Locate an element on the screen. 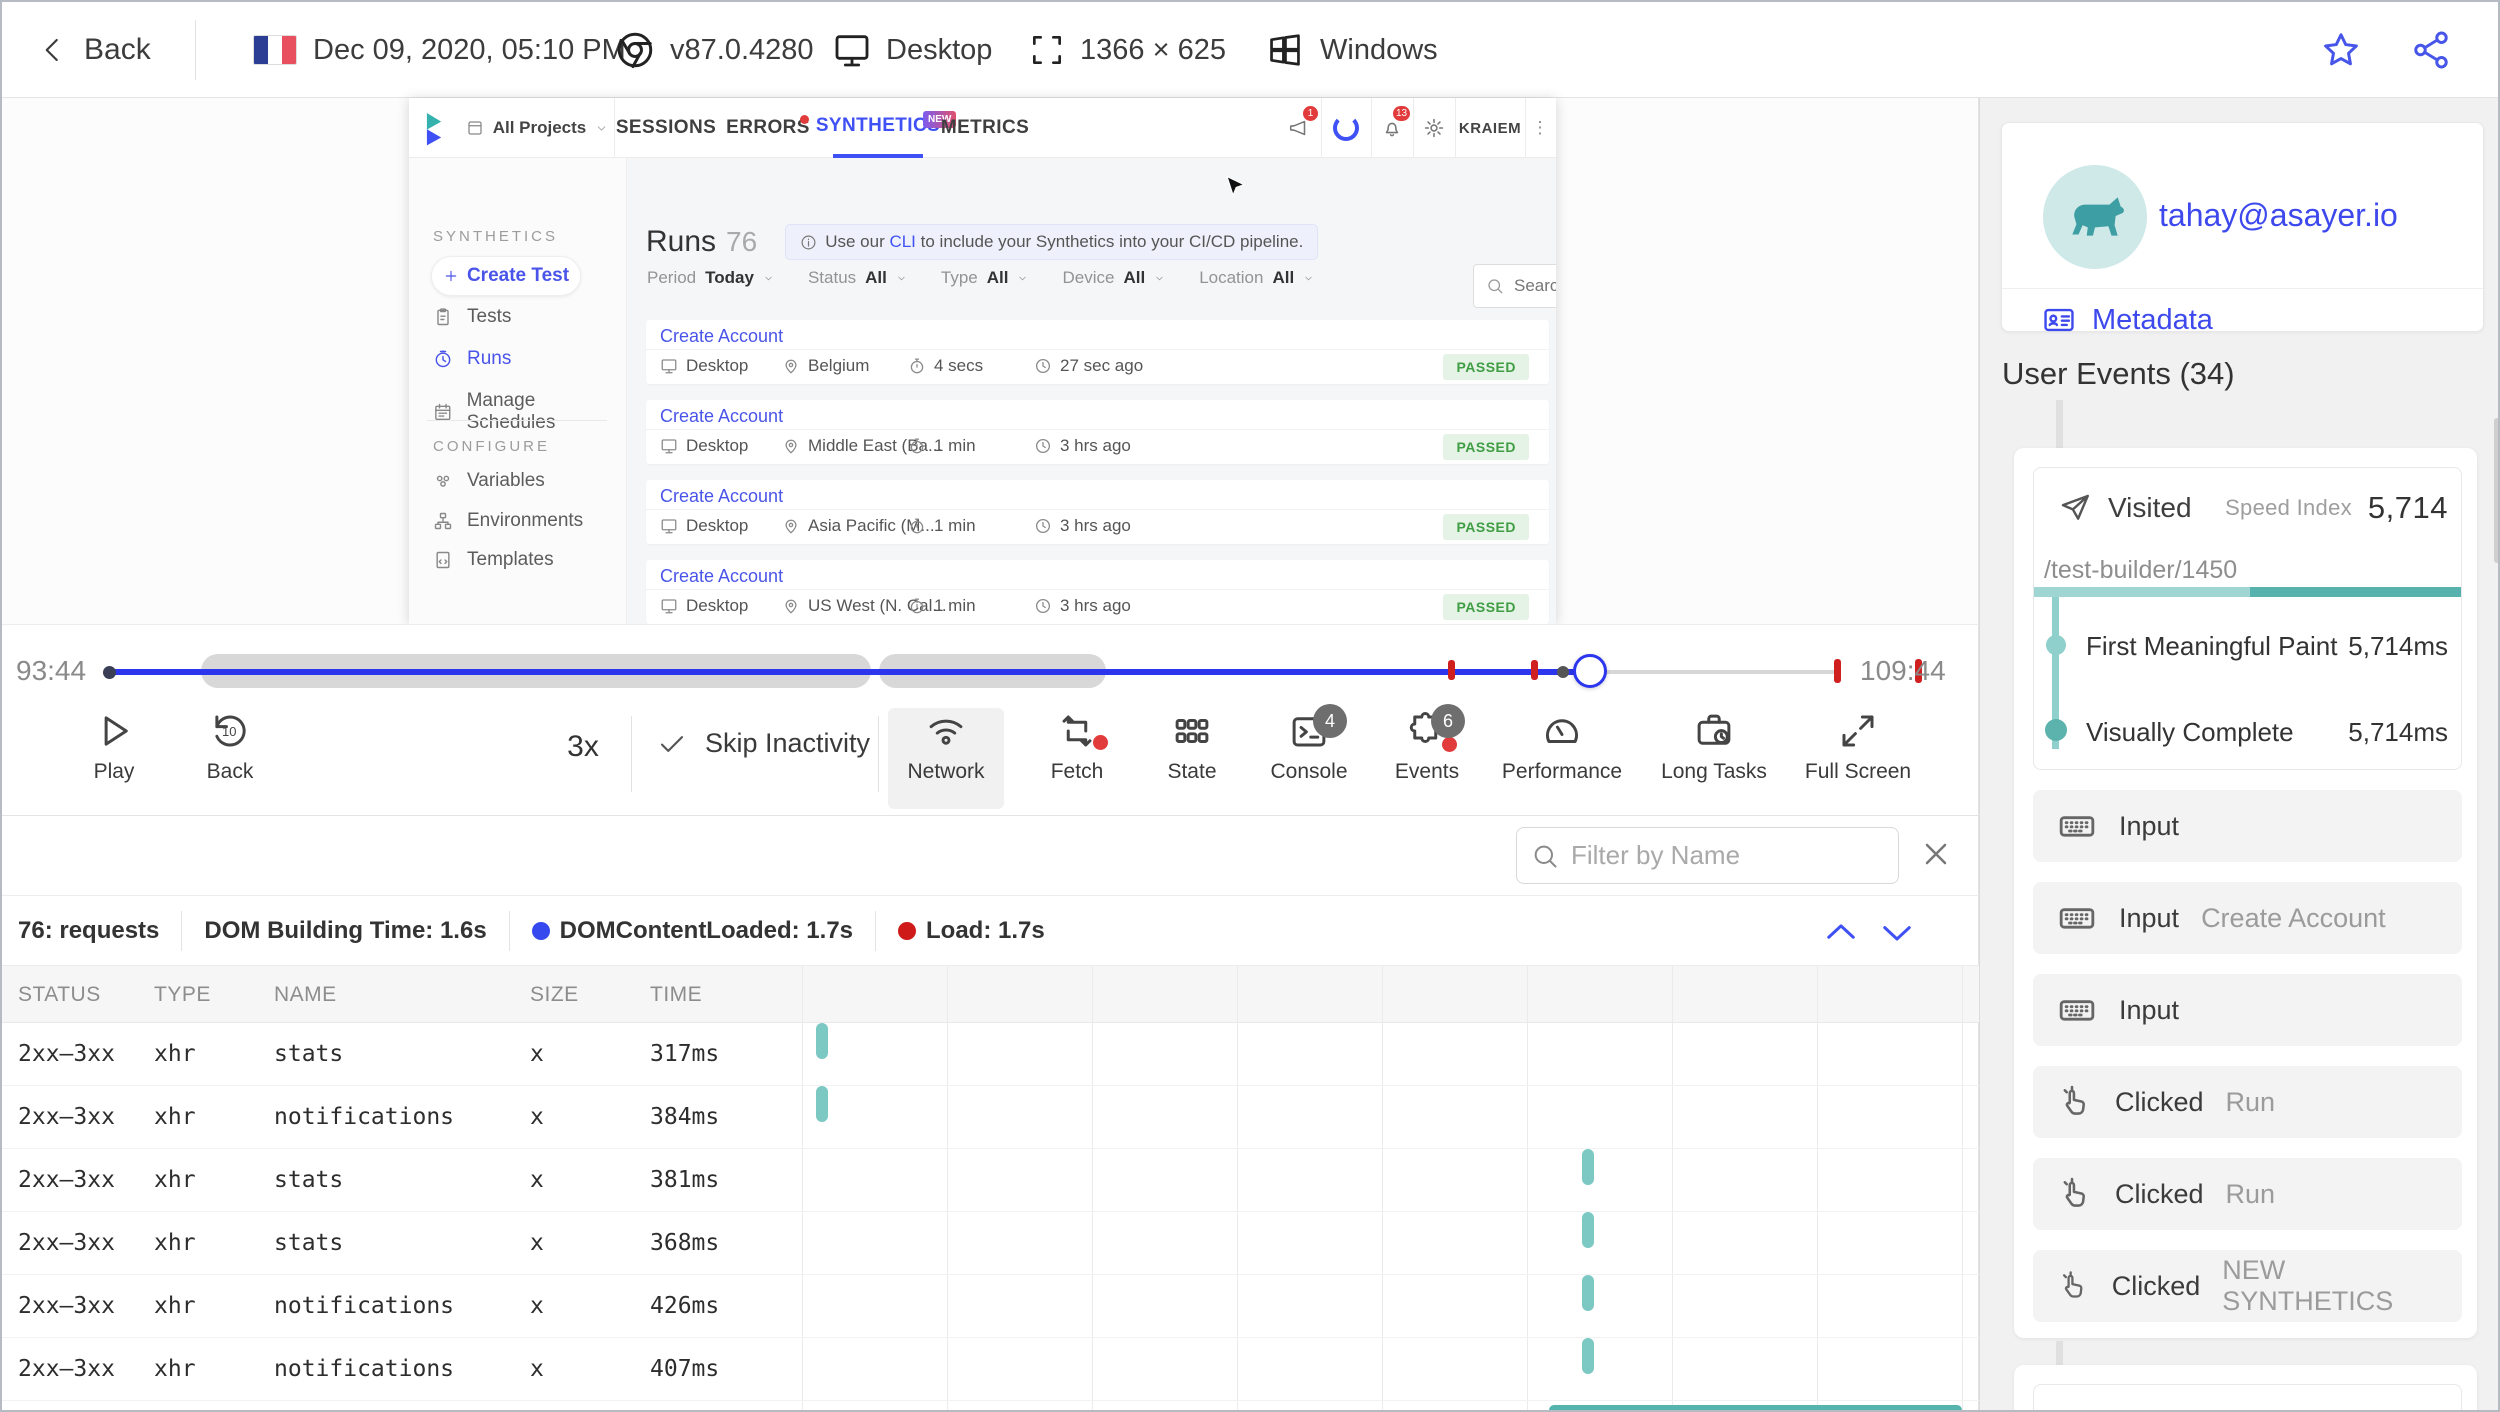 The width and height of the screenshot is (2500, 1412). network-request-row: 2xx–3xx xhr stats x 381ms is located at coordinates (990, 1180).